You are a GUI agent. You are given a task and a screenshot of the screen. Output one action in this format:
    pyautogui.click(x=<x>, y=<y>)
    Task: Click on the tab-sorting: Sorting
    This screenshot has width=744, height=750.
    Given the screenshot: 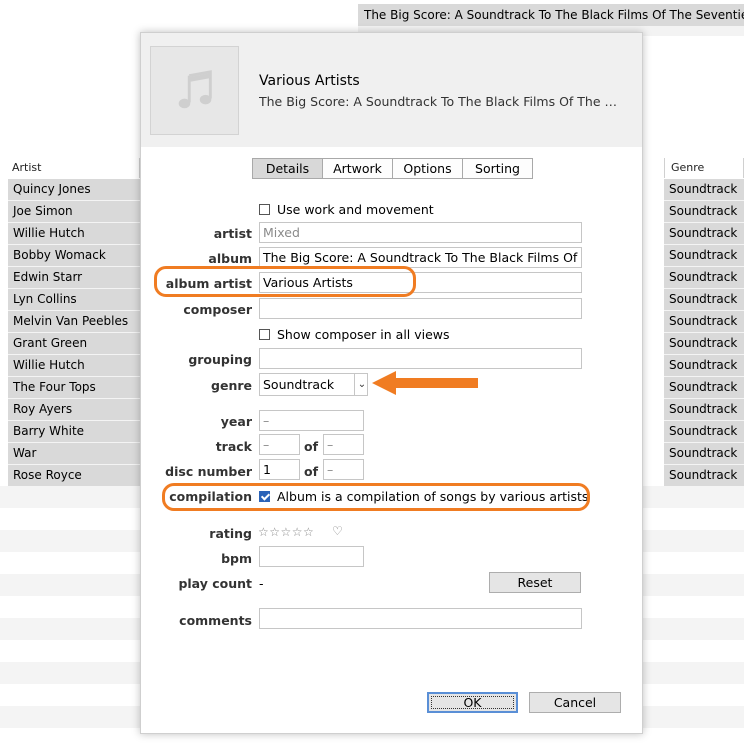 What is the action you would take?
    pyautogui.click(x=498, y=168)
    